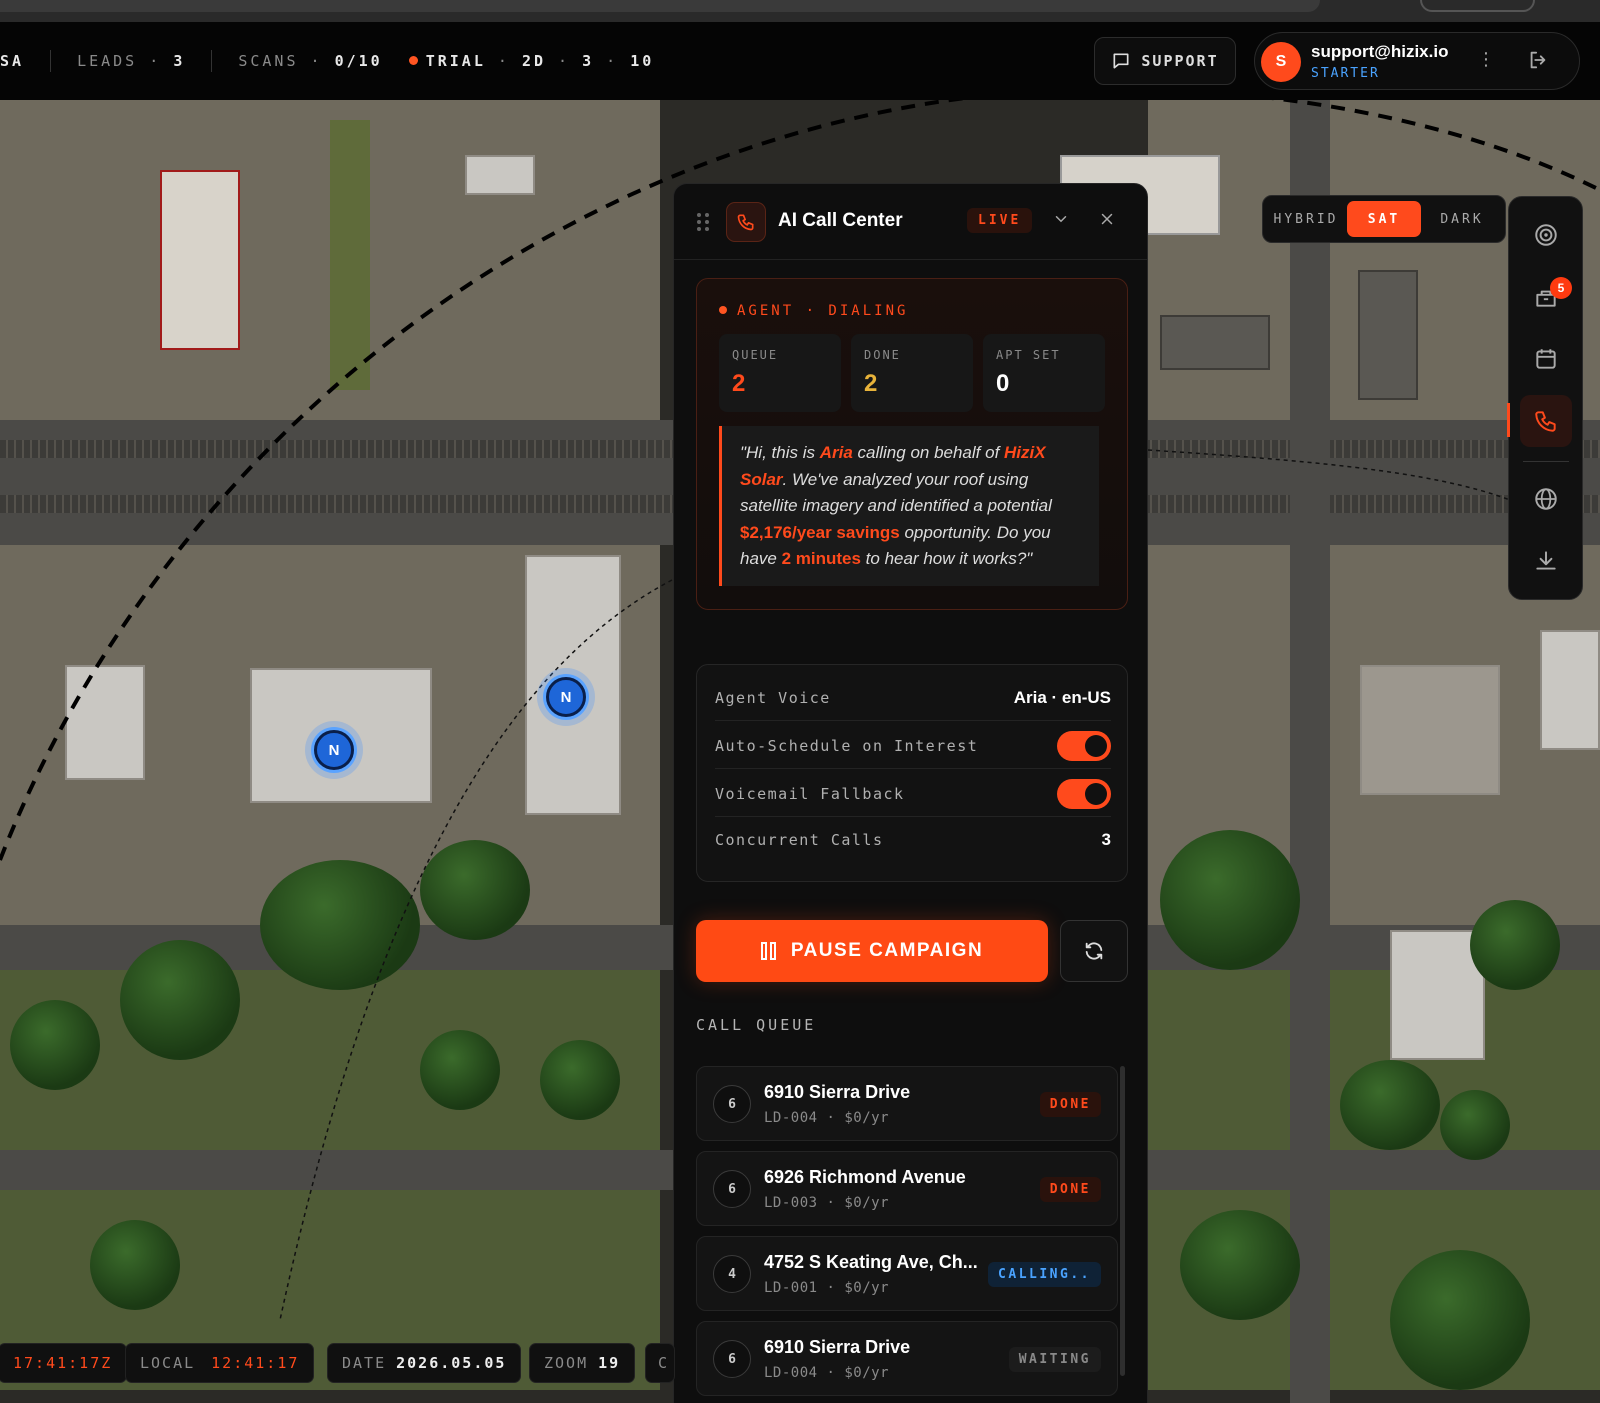 The height and width of the screenshot is (1403, 1600). Describe the element at coordinates (1028, 355) in the screenshot. I see `apt-set-stat-label: APT SET` at that location.